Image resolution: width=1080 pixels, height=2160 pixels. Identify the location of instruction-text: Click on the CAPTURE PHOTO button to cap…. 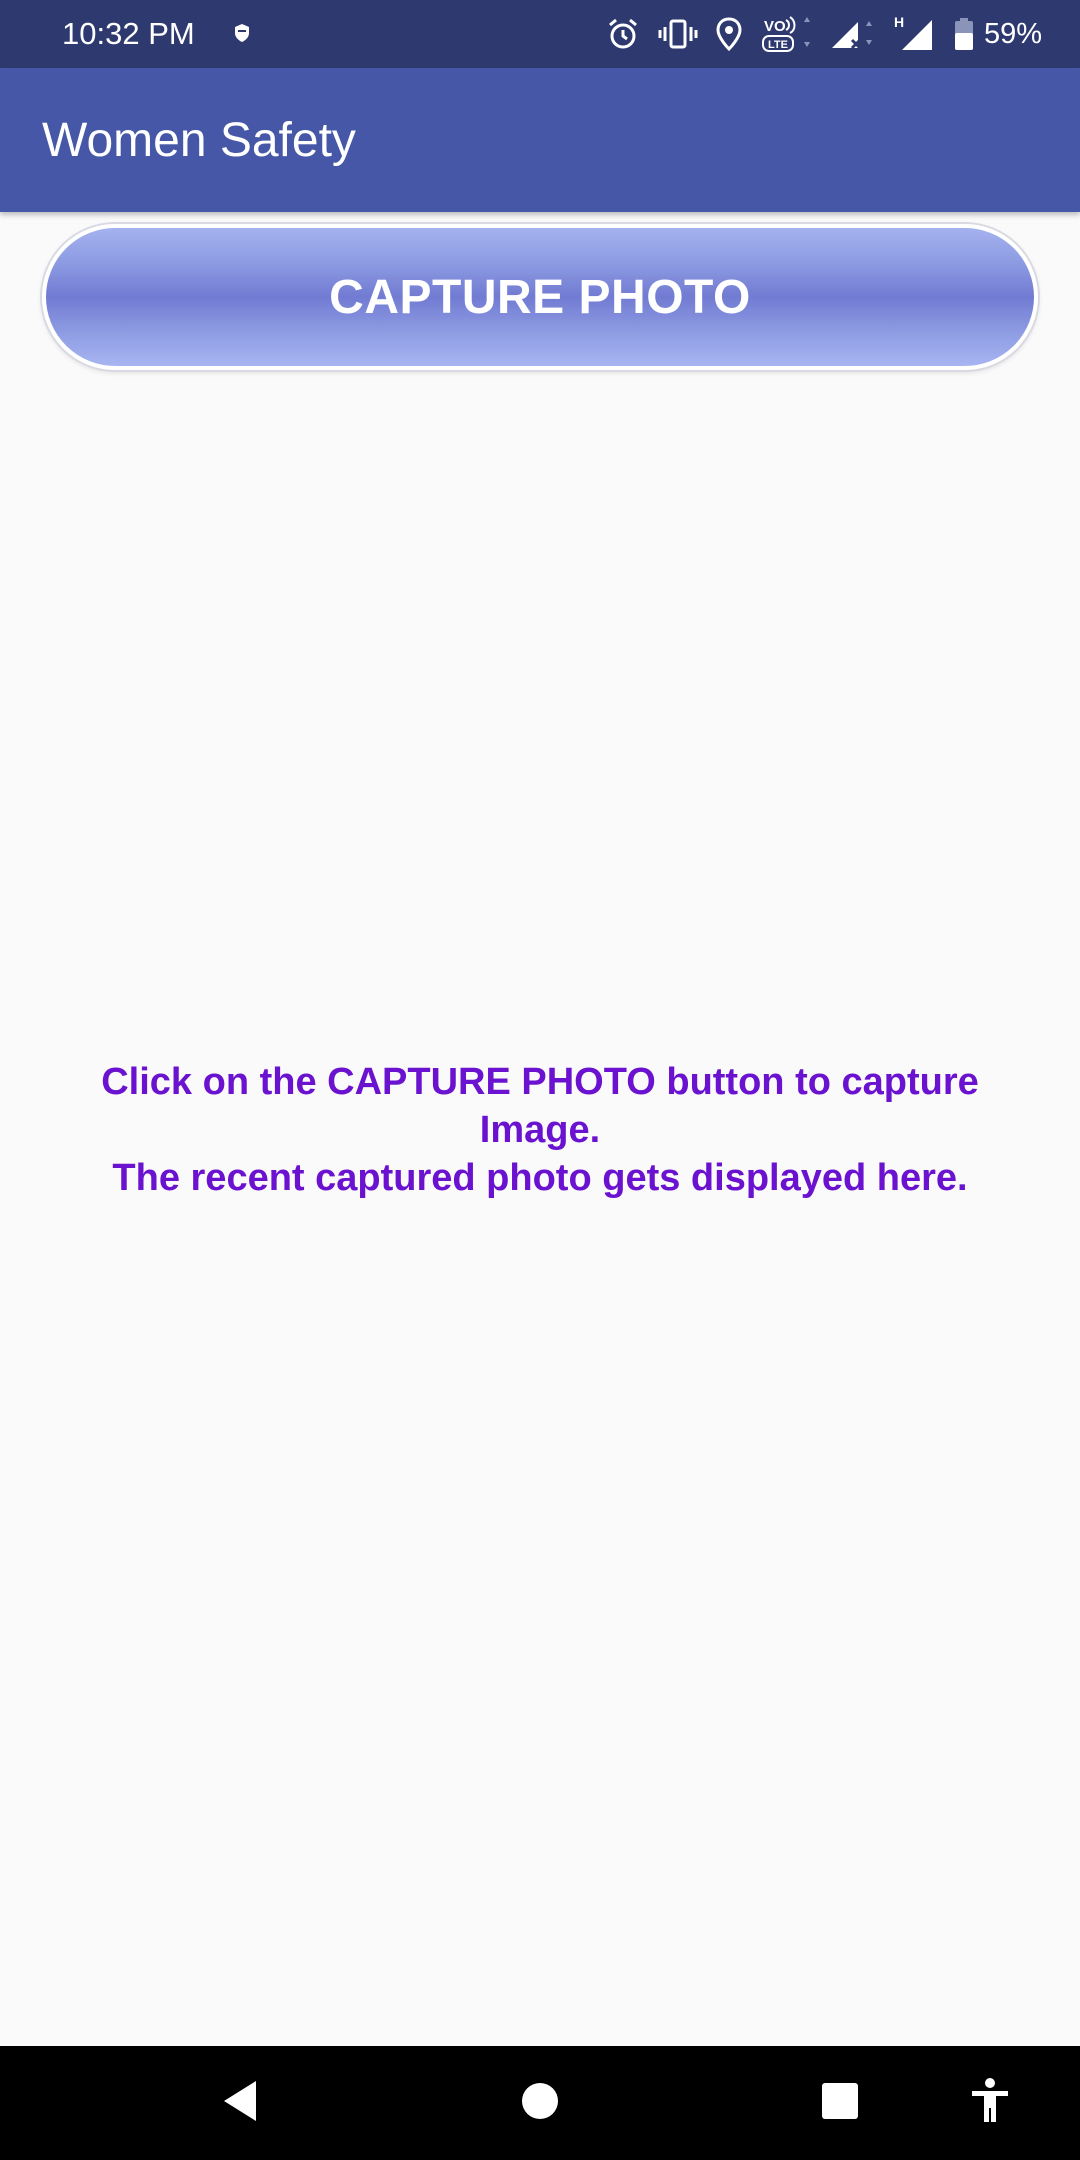
(540, 1130).